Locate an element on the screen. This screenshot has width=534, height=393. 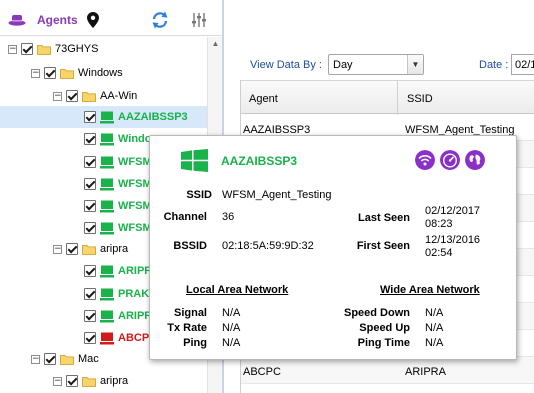
signal-label: Signal is located at coordinates (190, 313).